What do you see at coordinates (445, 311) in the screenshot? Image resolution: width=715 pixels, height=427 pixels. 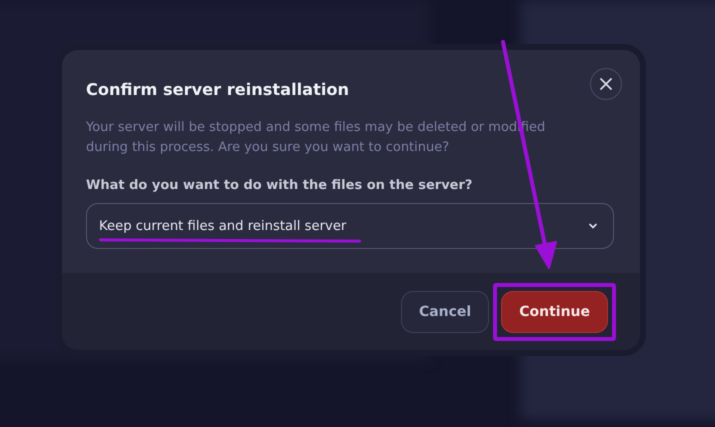 I see `cancel-button: Cancel` at bounding box center [445, 311].